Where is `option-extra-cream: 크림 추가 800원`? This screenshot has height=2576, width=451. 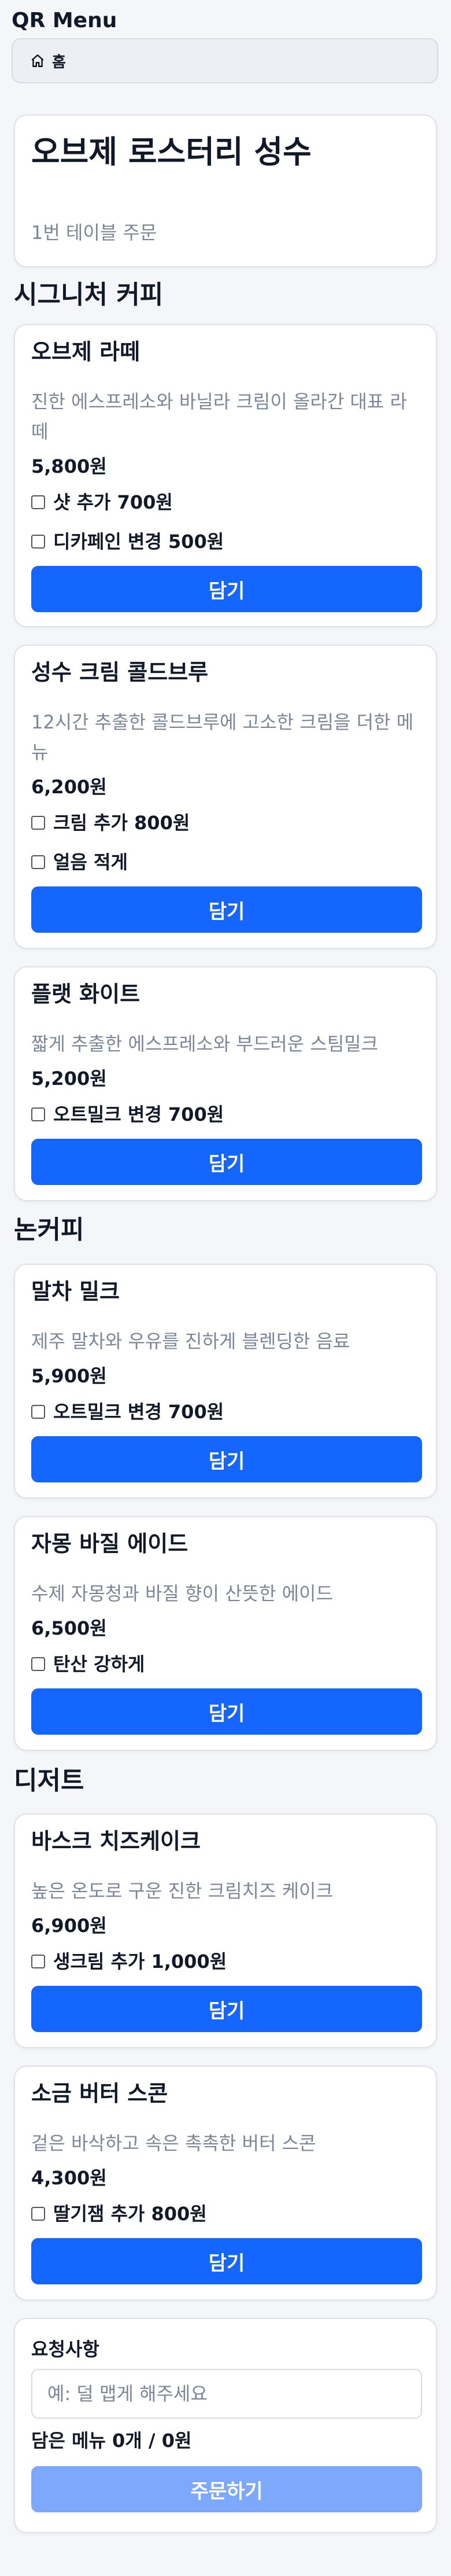
option-extra-cream: 크림 추가 800원 is located at coordinates (110, 823).